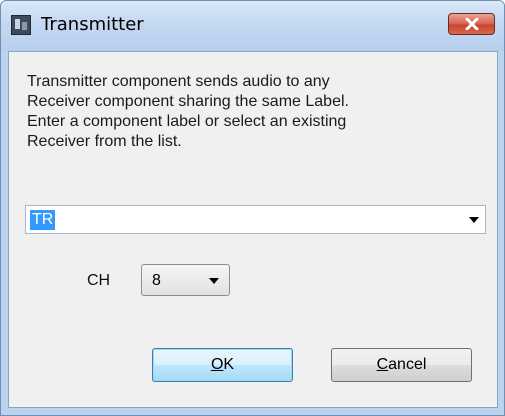 This screenshot has width=505, height=416. Describe the element at coordinates (178, 81) in the screenshot. I see `description-line: Transmitter component sends audio to any` at that location.